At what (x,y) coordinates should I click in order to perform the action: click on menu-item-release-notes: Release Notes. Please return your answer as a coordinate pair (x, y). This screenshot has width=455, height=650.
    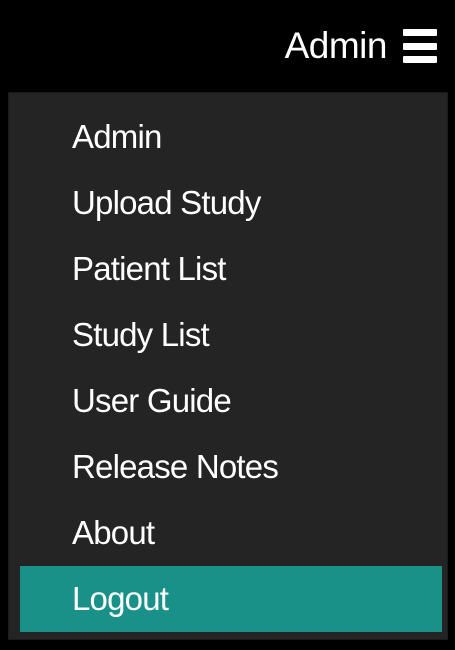
    Looking at the image, I should click on (228, 467).